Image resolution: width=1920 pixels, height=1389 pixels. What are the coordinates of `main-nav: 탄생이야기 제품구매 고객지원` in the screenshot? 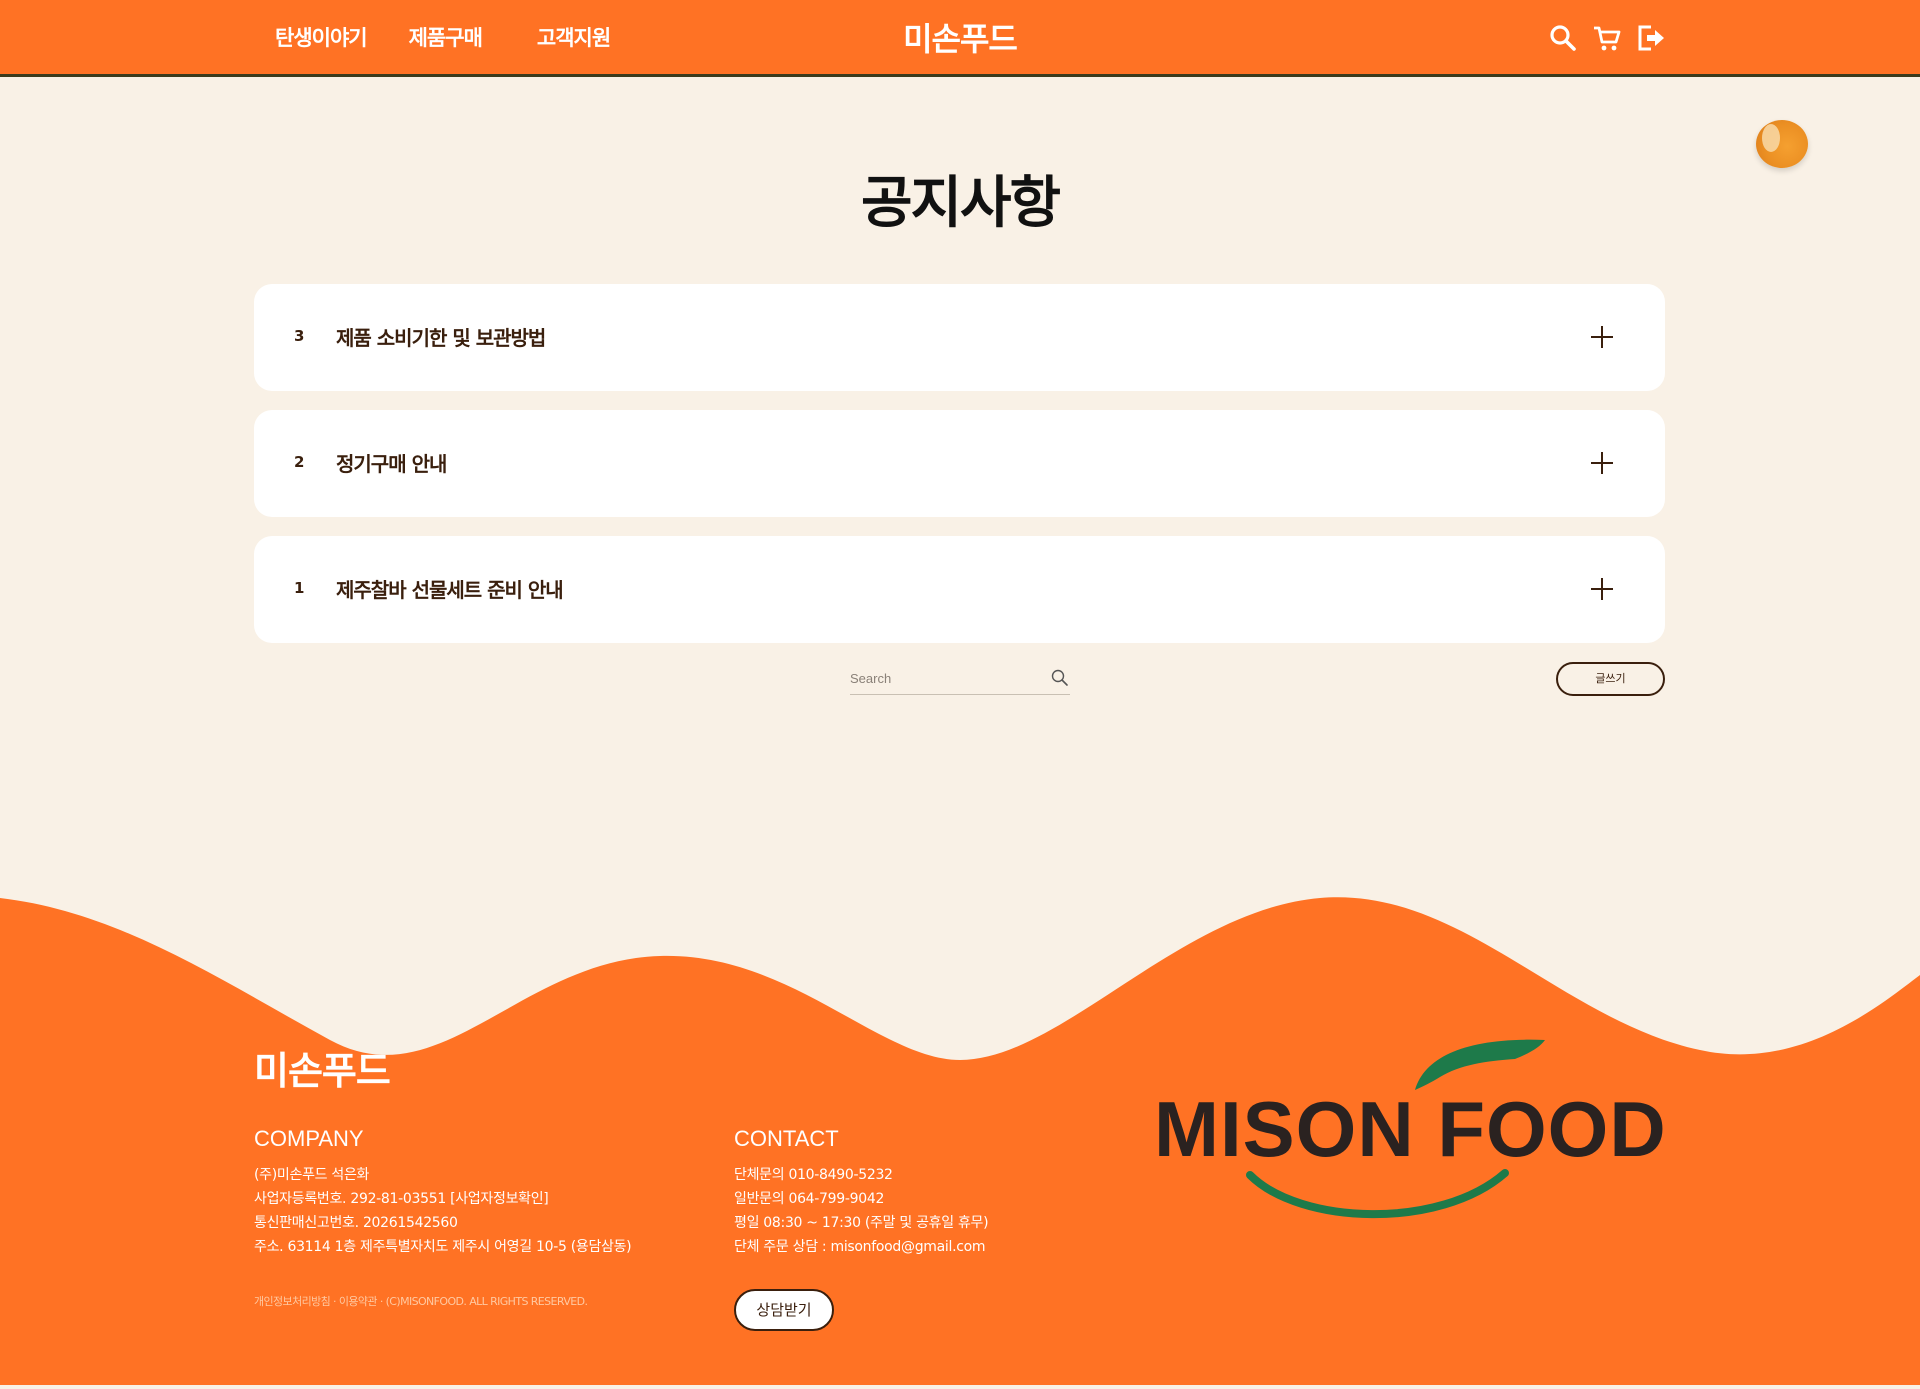 It's located at (443, 37).